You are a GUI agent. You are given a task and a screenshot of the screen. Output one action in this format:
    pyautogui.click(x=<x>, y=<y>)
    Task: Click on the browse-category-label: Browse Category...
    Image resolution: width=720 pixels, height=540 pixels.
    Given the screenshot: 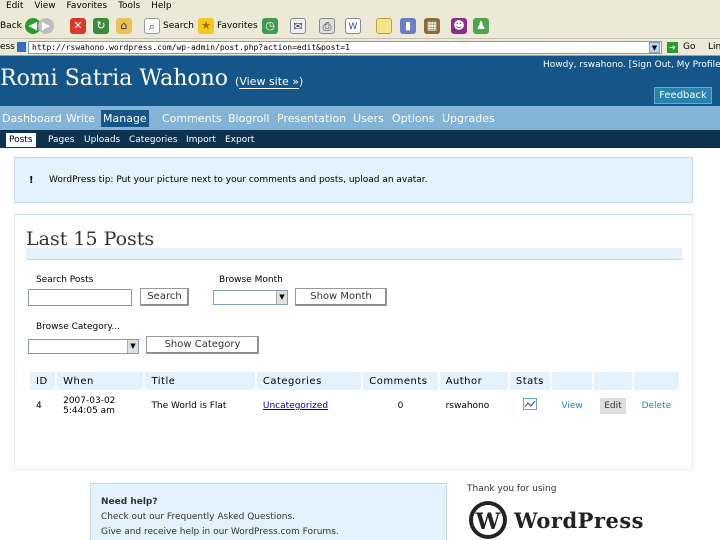 What is the action you would take?
    pyautogui.click(x=78, y=327)
    